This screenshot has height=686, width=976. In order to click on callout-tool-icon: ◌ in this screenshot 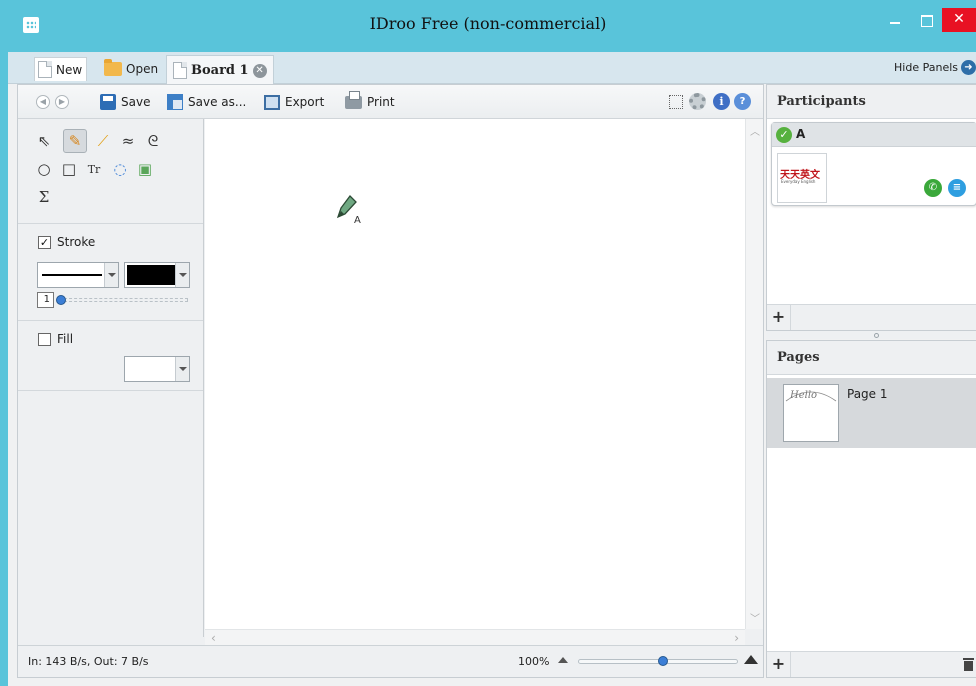, I will do `click(120, 169)`.